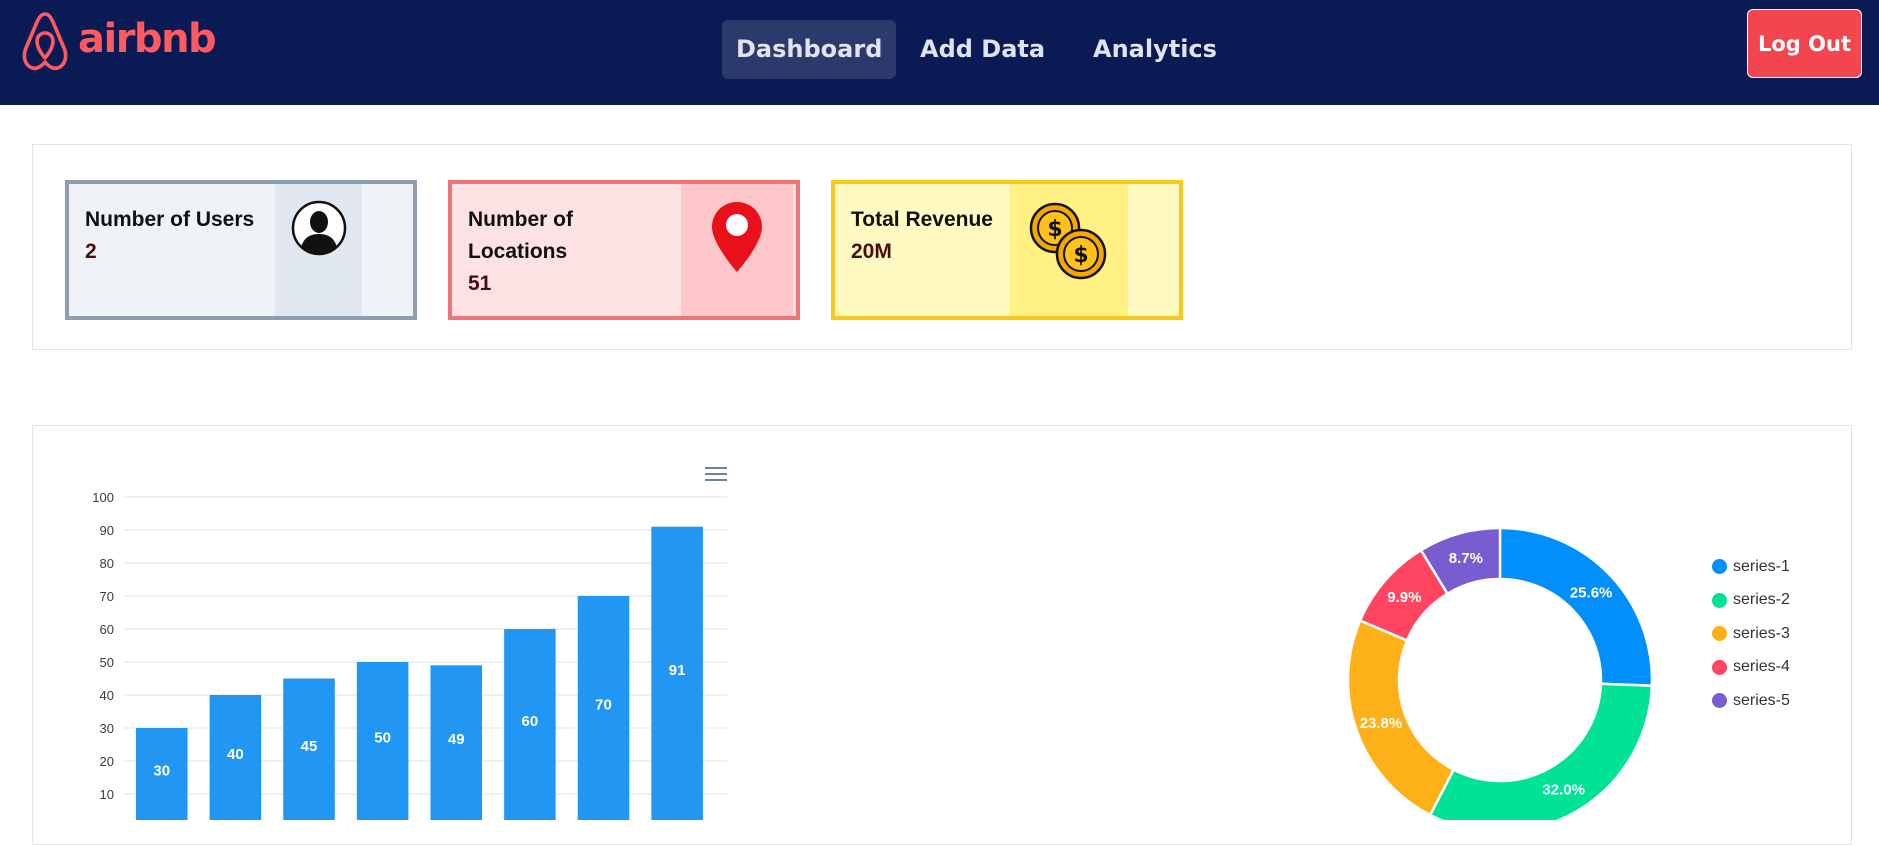 This screenshot has height=845, width=1879. What do you see at coordinates (161, 771) in the screenshot?
I see `bar-data-label: 30` at bounding box center [161, 771].